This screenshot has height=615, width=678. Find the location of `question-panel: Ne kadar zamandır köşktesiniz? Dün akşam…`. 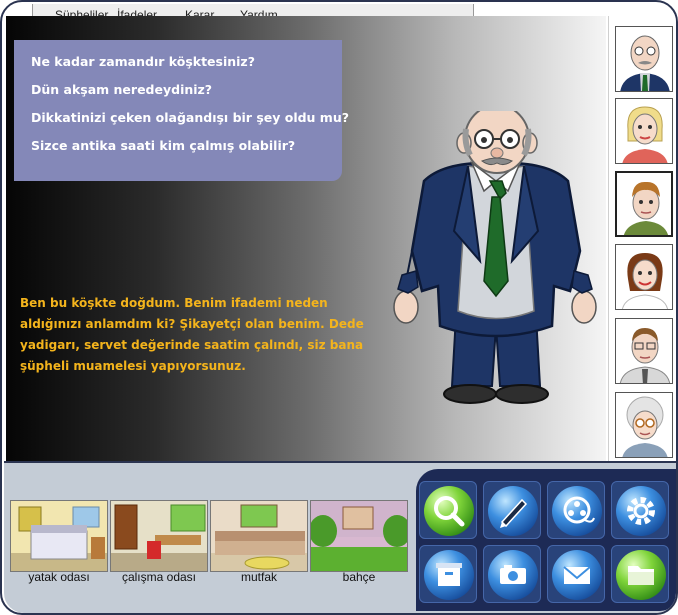

question-panel: Ne kadar zamandır köşktesiniz? Dün akşam… is located at coordinates (181, 110).